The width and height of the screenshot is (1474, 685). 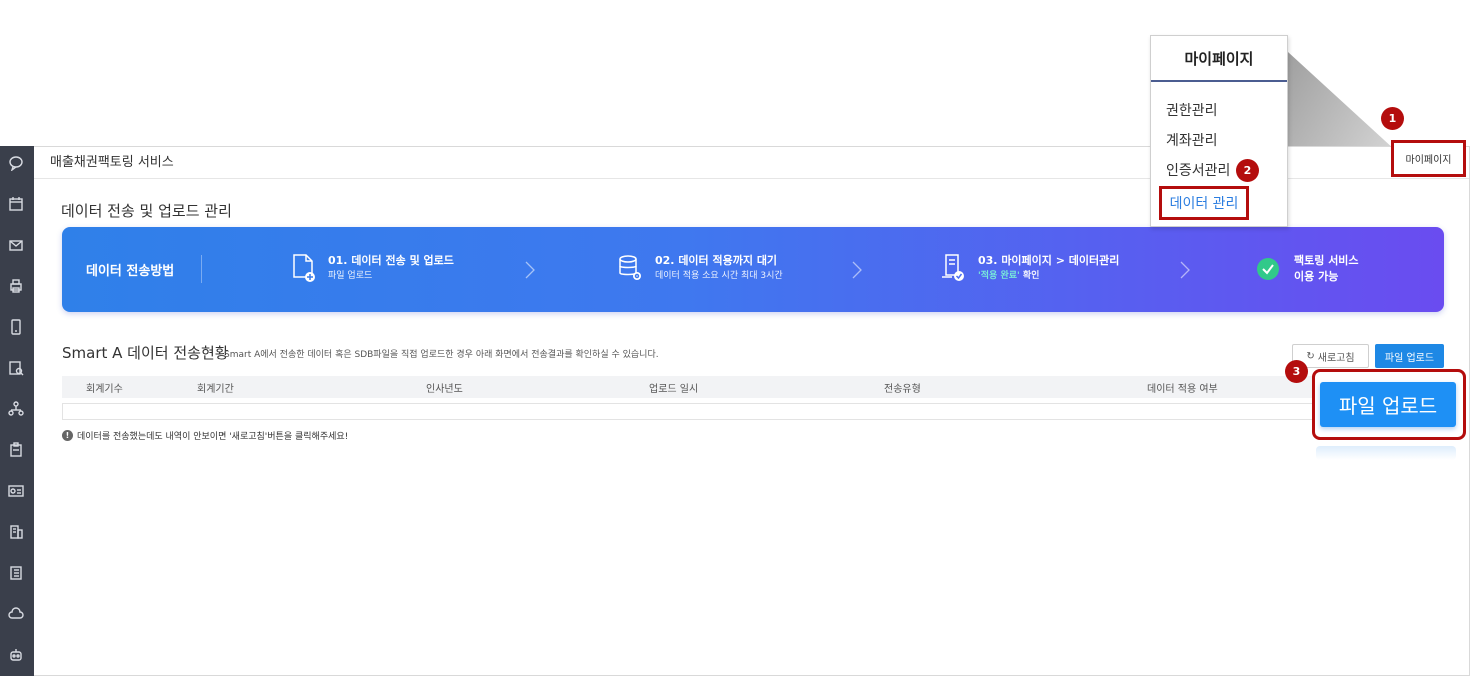 I want to click on file-upload-button-zoomed: 파일 업로드, so click(x=1388, y=404).